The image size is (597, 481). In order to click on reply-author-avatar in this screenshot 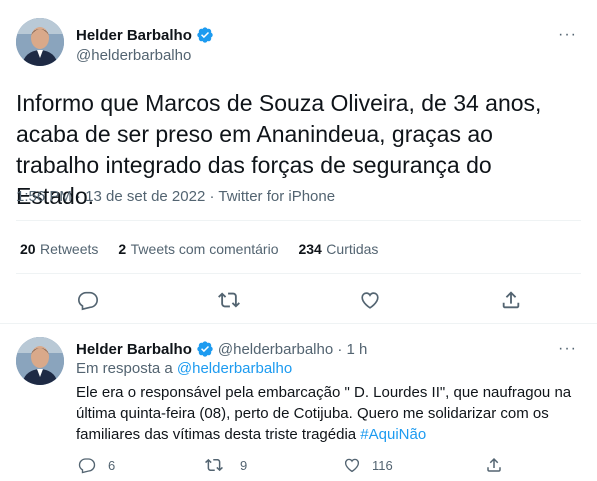, I will do `click(40, 361)`.